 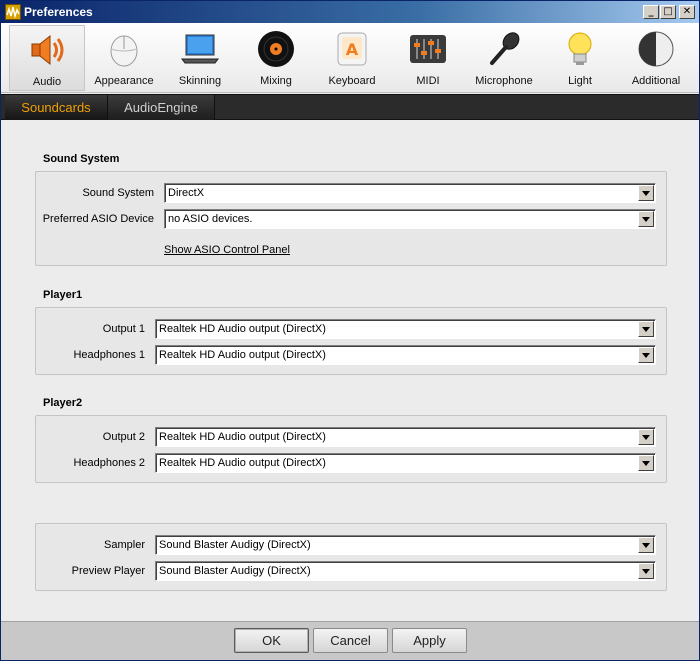 What do you see at coordinates (123, 437) in the screenshot?
I see `output2-label: Output 2` at bounding box center [123, 437].